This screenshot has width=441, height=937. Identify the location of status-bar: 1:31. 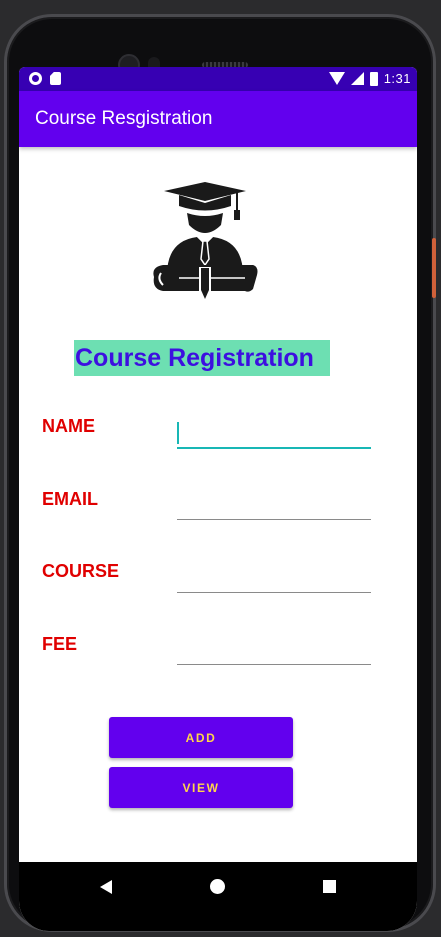
(218, 79).